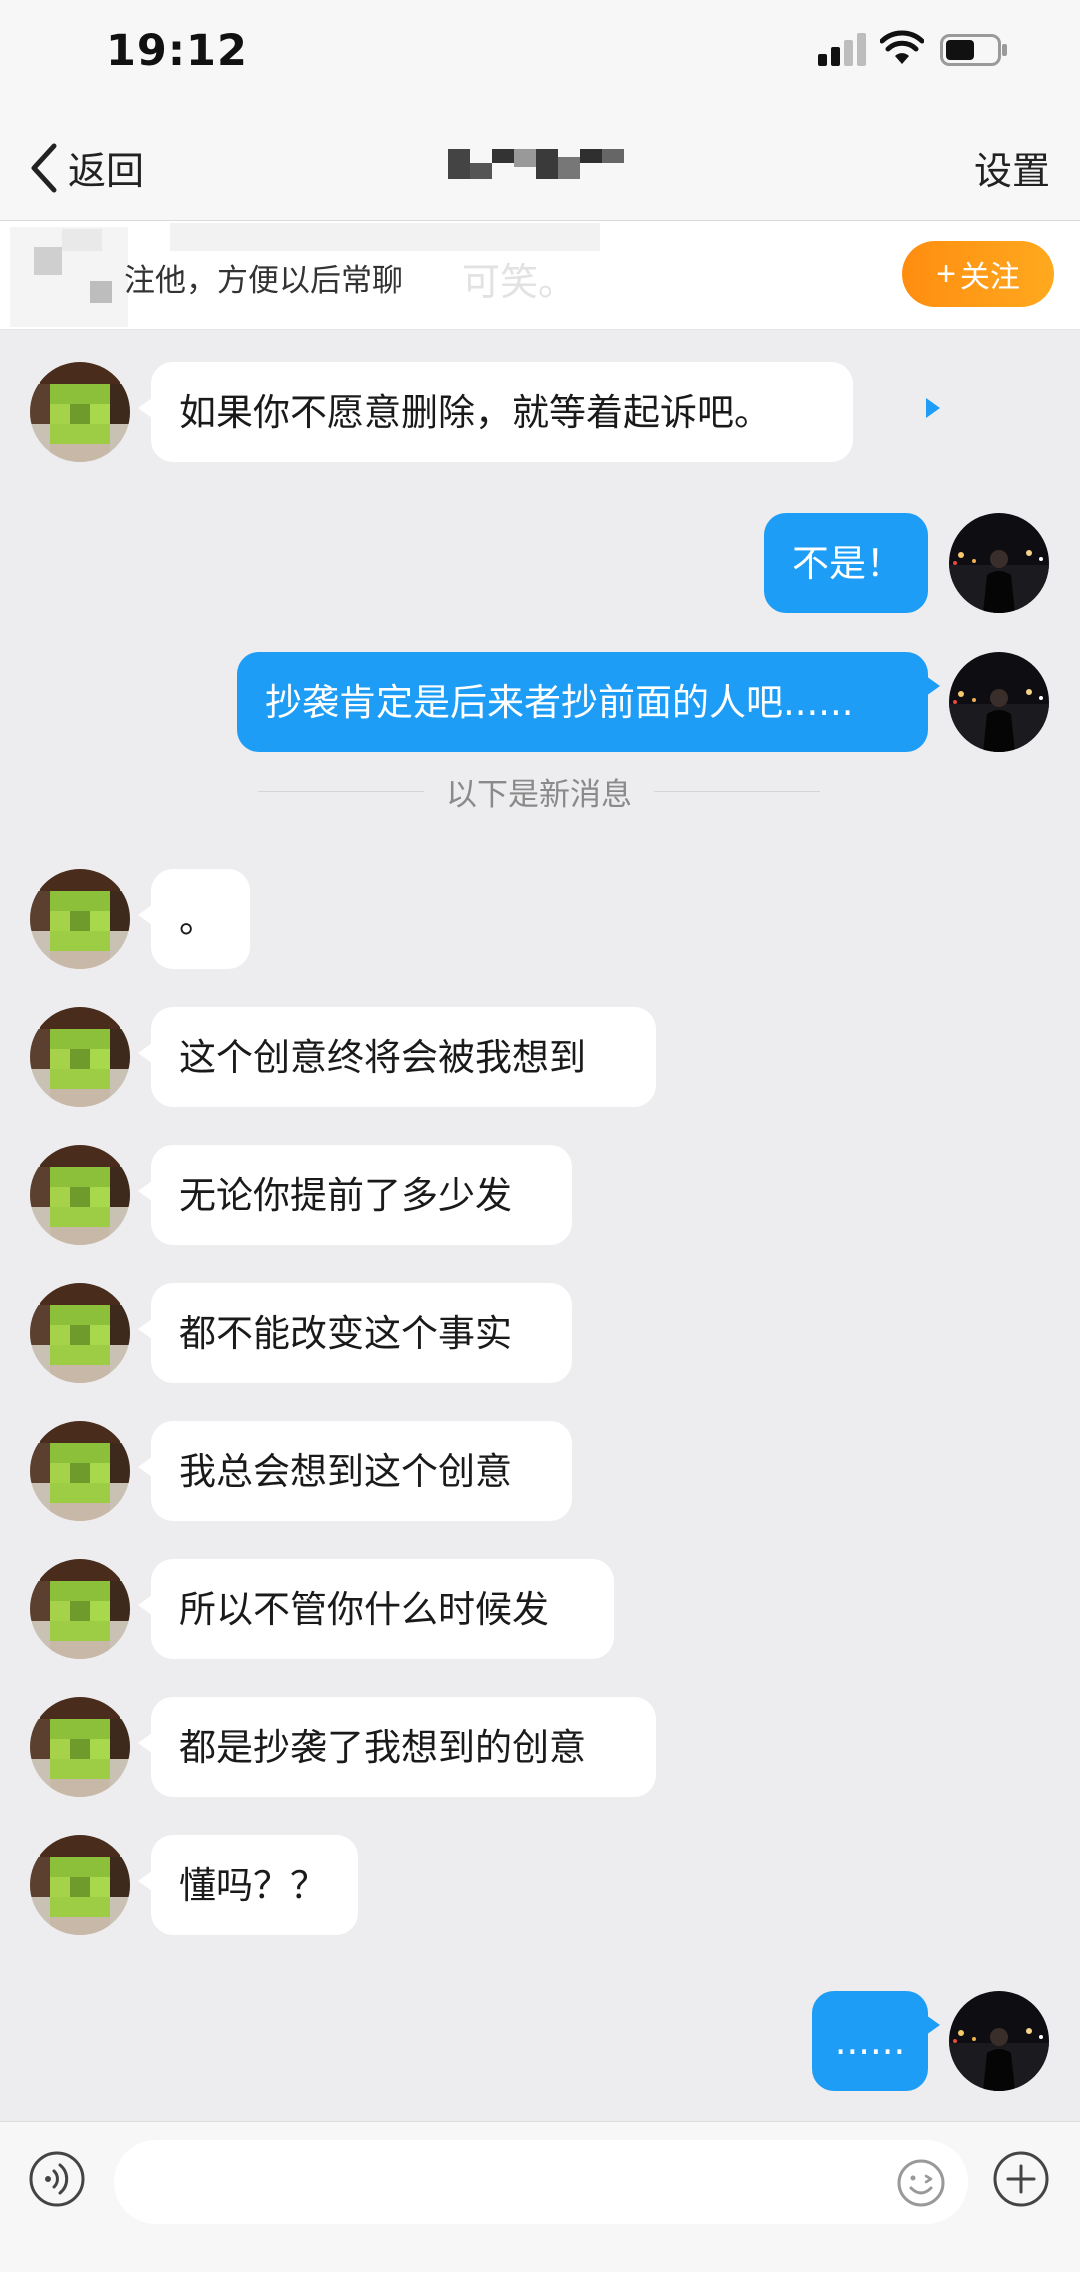  Describe the element at coordinates (44, 167) in the screenshot. I see `chevron-left-icon` at that location.